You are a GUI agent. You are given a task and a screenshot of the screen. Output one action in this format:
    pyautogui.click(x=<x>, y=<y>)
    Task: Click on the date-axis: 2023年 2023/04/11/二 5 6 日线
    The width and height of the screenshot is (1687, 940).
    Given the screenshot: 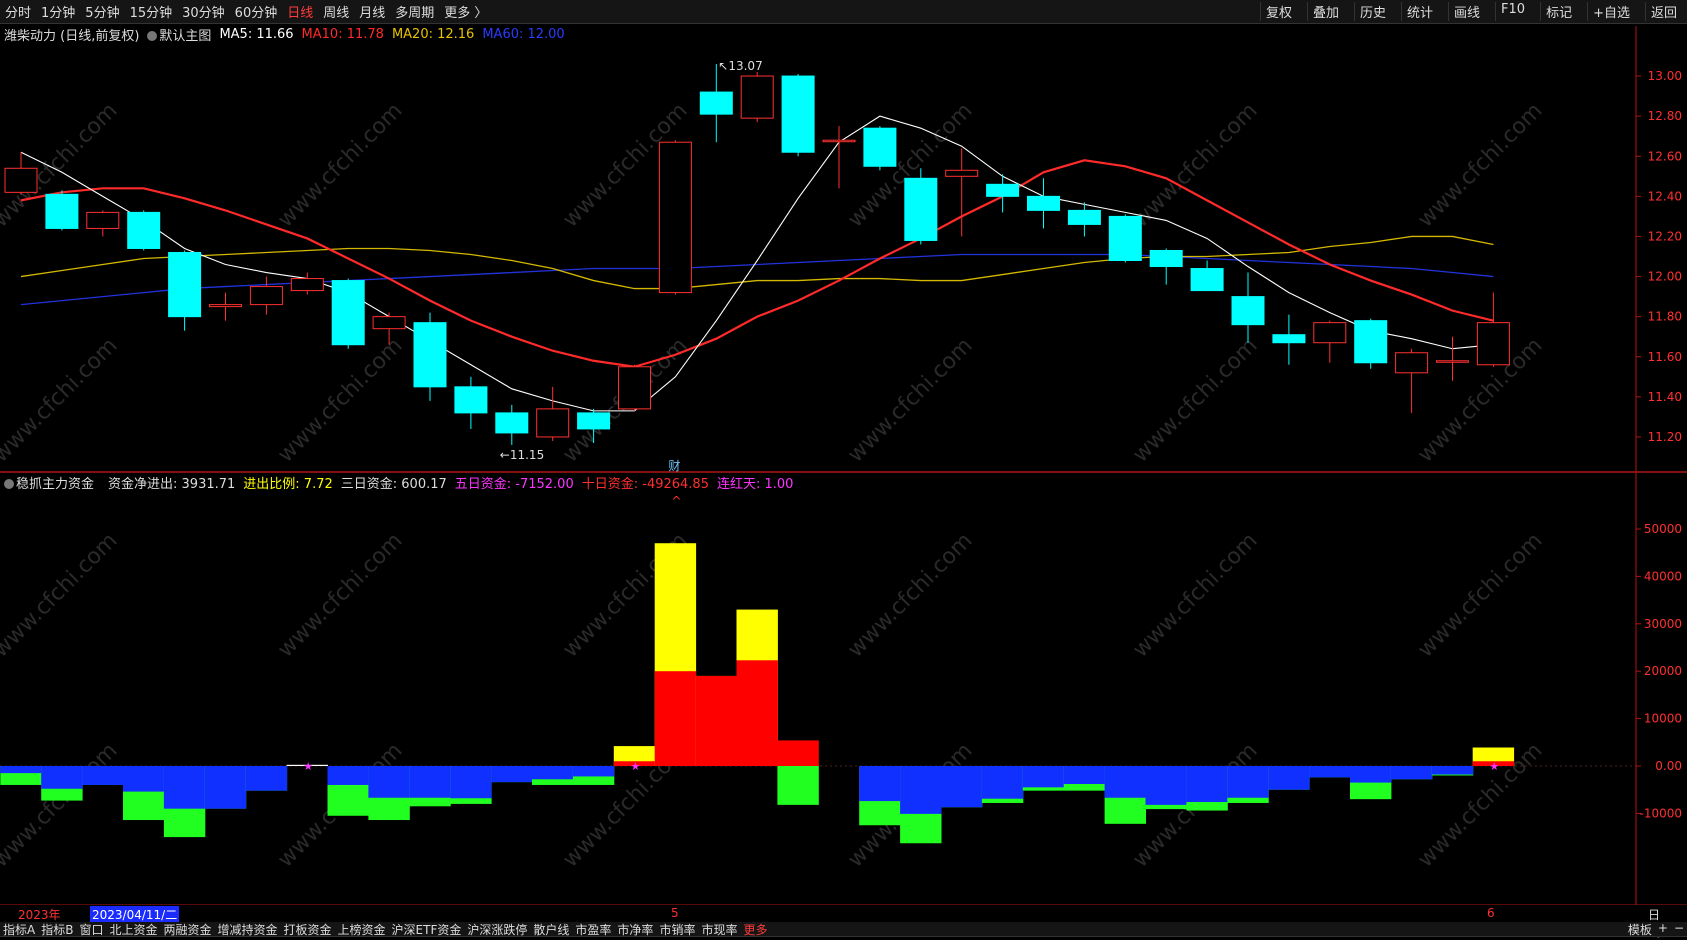 What is the action you would take?
    pyautogui.click(x=830, y=922)
    